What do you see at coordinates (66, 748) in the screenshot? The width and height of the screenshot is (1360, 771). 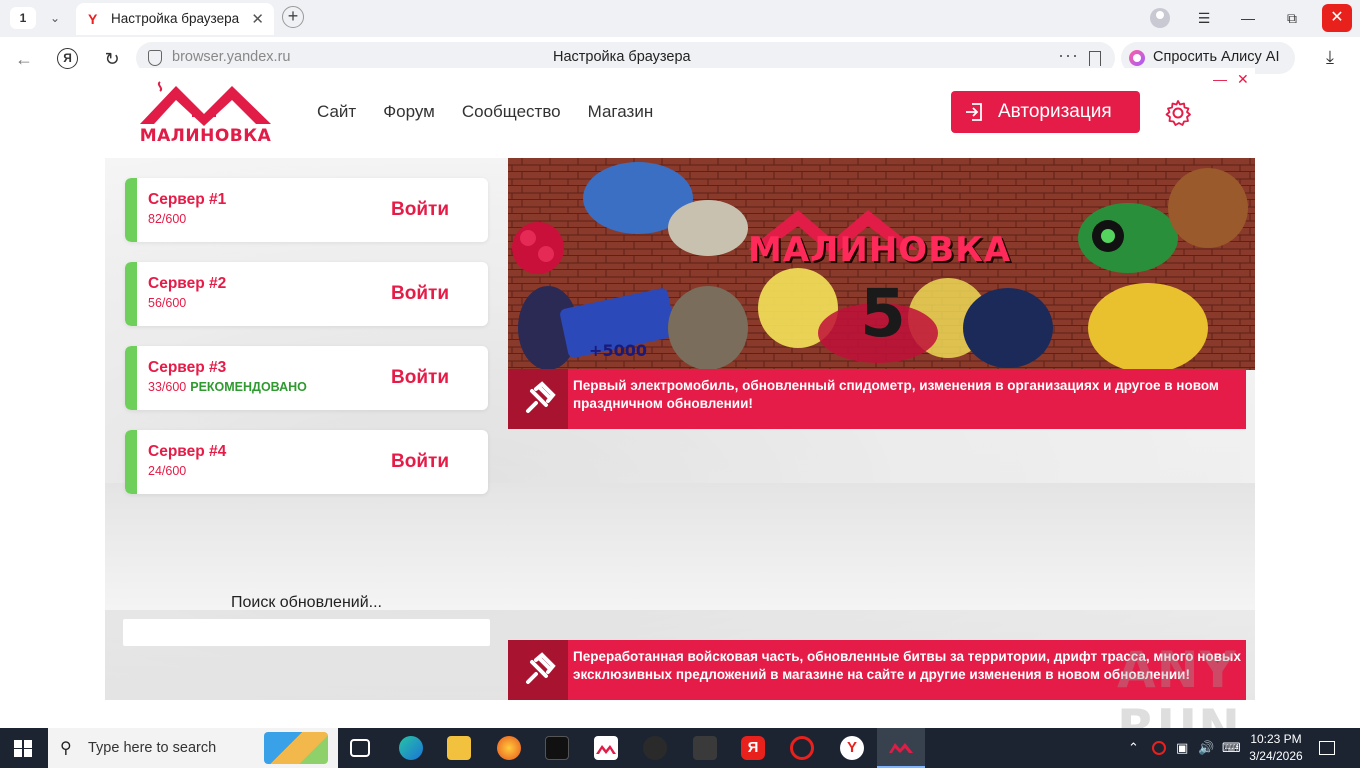 I see `search-icon: ⚲` at bounding box center [66, 748].